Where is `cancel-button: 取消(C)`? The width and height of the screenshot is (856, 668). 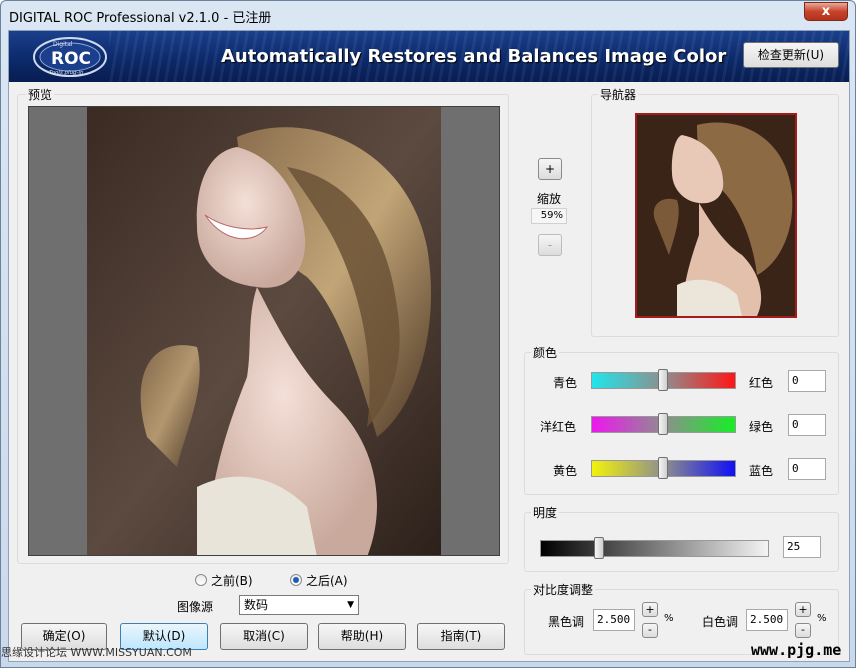 cancel-button: 取消(C) is located at coordinates (264, 636).